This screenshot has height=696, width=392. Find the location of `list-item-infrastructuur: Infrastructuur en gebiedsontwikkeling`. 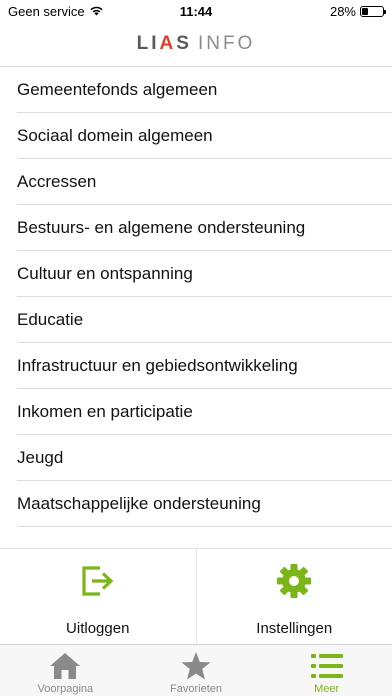

list-item-infrastructuur: Infrastructuur en gebiedsontwikkeling is located at coordinates (204, 366).